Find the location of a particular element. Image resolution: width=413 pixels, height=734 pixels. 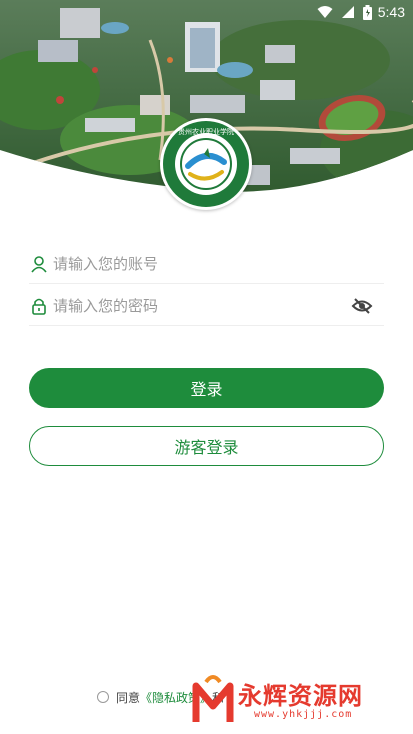

guest-login-button: 游客登录 is located at coordinates (206, 446).